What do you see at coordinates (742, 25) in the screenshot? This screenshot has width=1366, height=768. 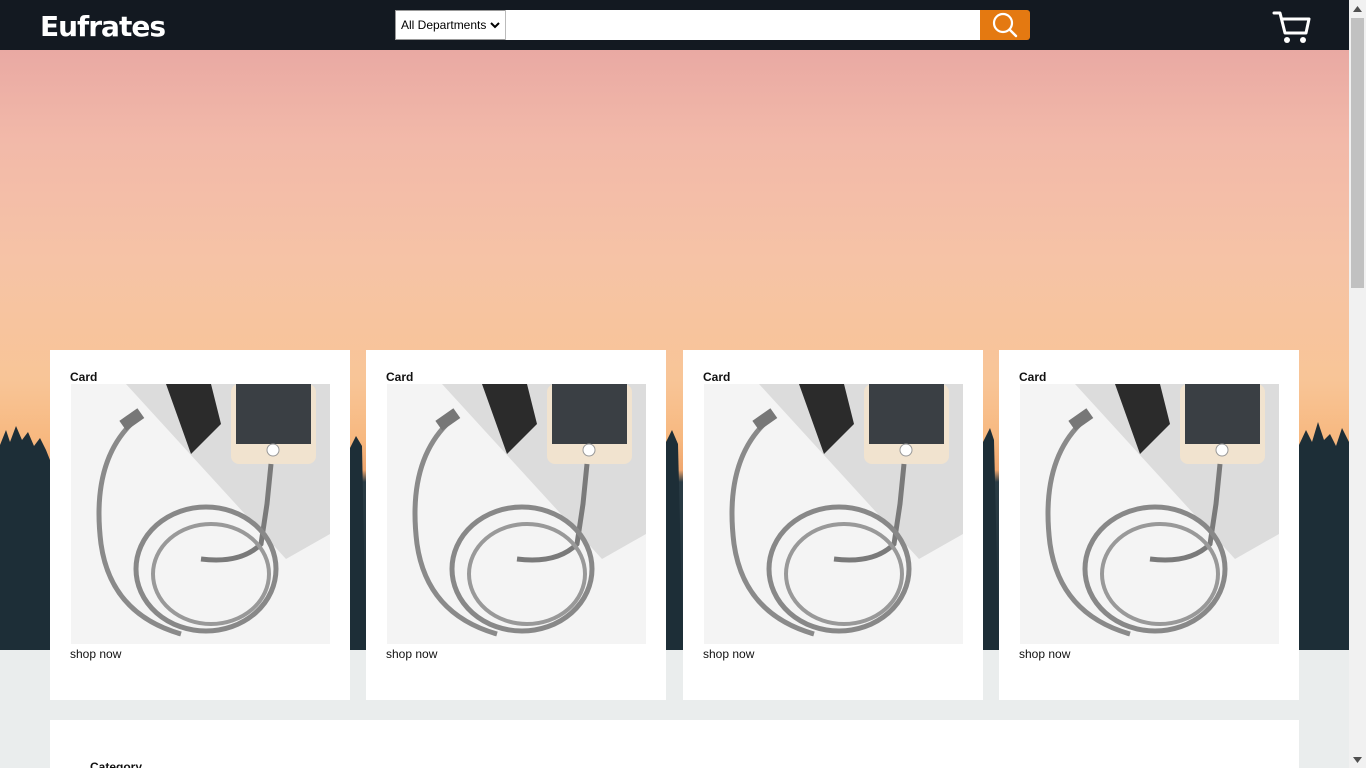 I see `search-input` at bounding box center [742, 25].